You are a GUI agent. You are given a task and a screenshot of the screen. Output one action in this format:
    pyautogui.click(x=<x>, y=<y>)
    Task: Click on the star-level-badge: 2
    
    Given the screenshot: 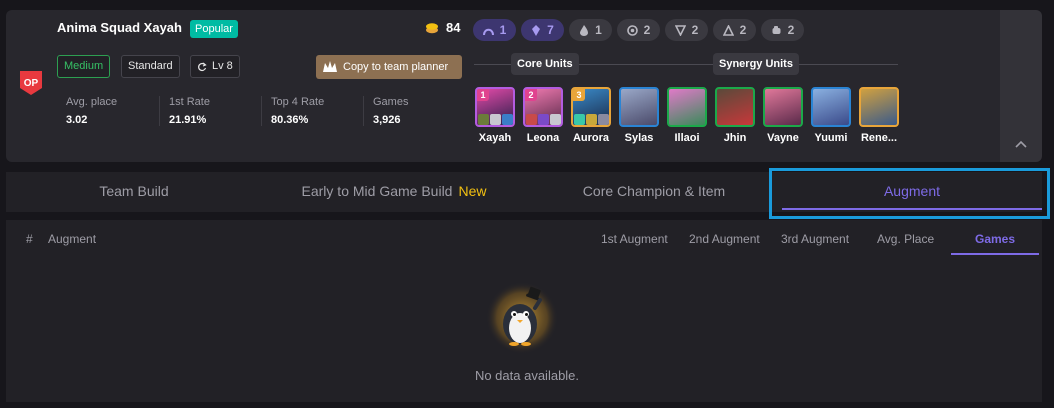 What is the action you would take?
    pyautogui.click(x=531, y=95)
    